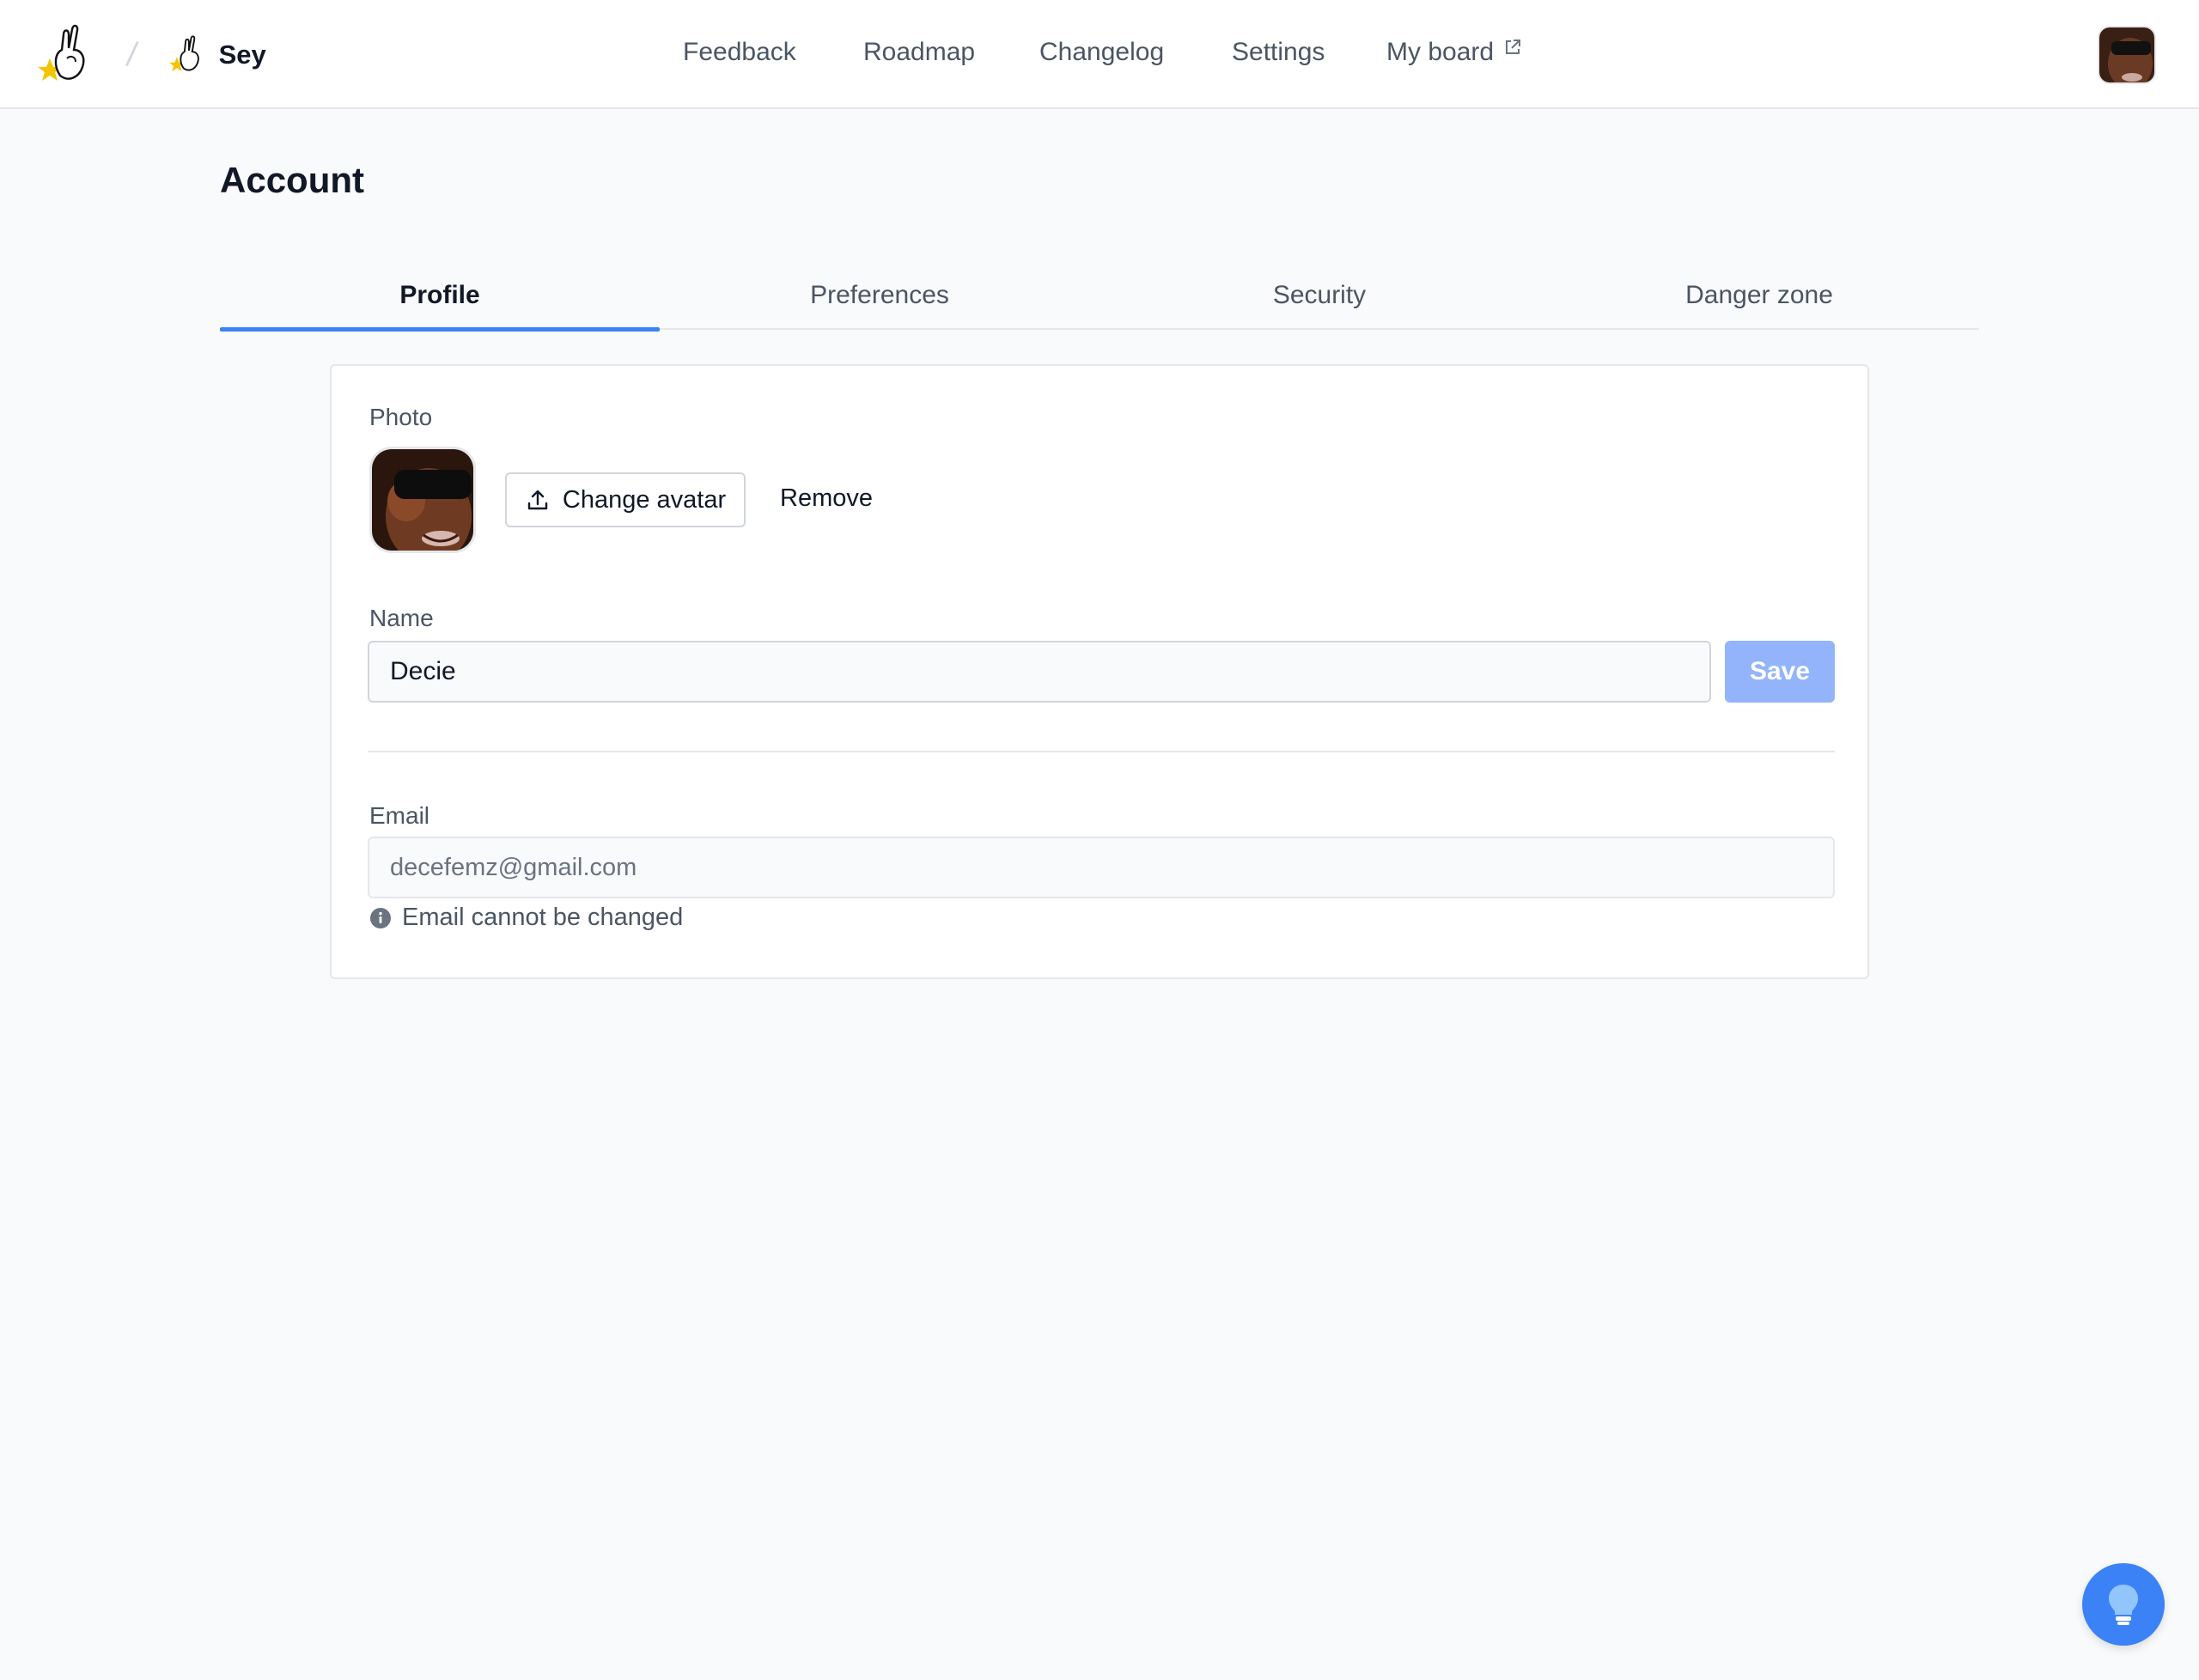 Image resolution: width=2199 pixels, height=1680 pixels. I want to click on name-input: Decie, so click(1039, 672).